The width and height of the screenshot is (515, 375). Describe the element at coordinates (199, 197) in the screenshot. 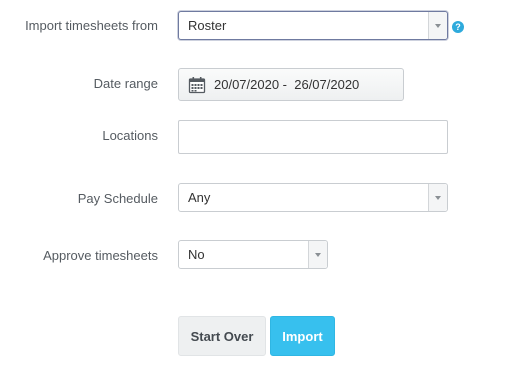

I see `pay-schedule-value: Any` at that location.